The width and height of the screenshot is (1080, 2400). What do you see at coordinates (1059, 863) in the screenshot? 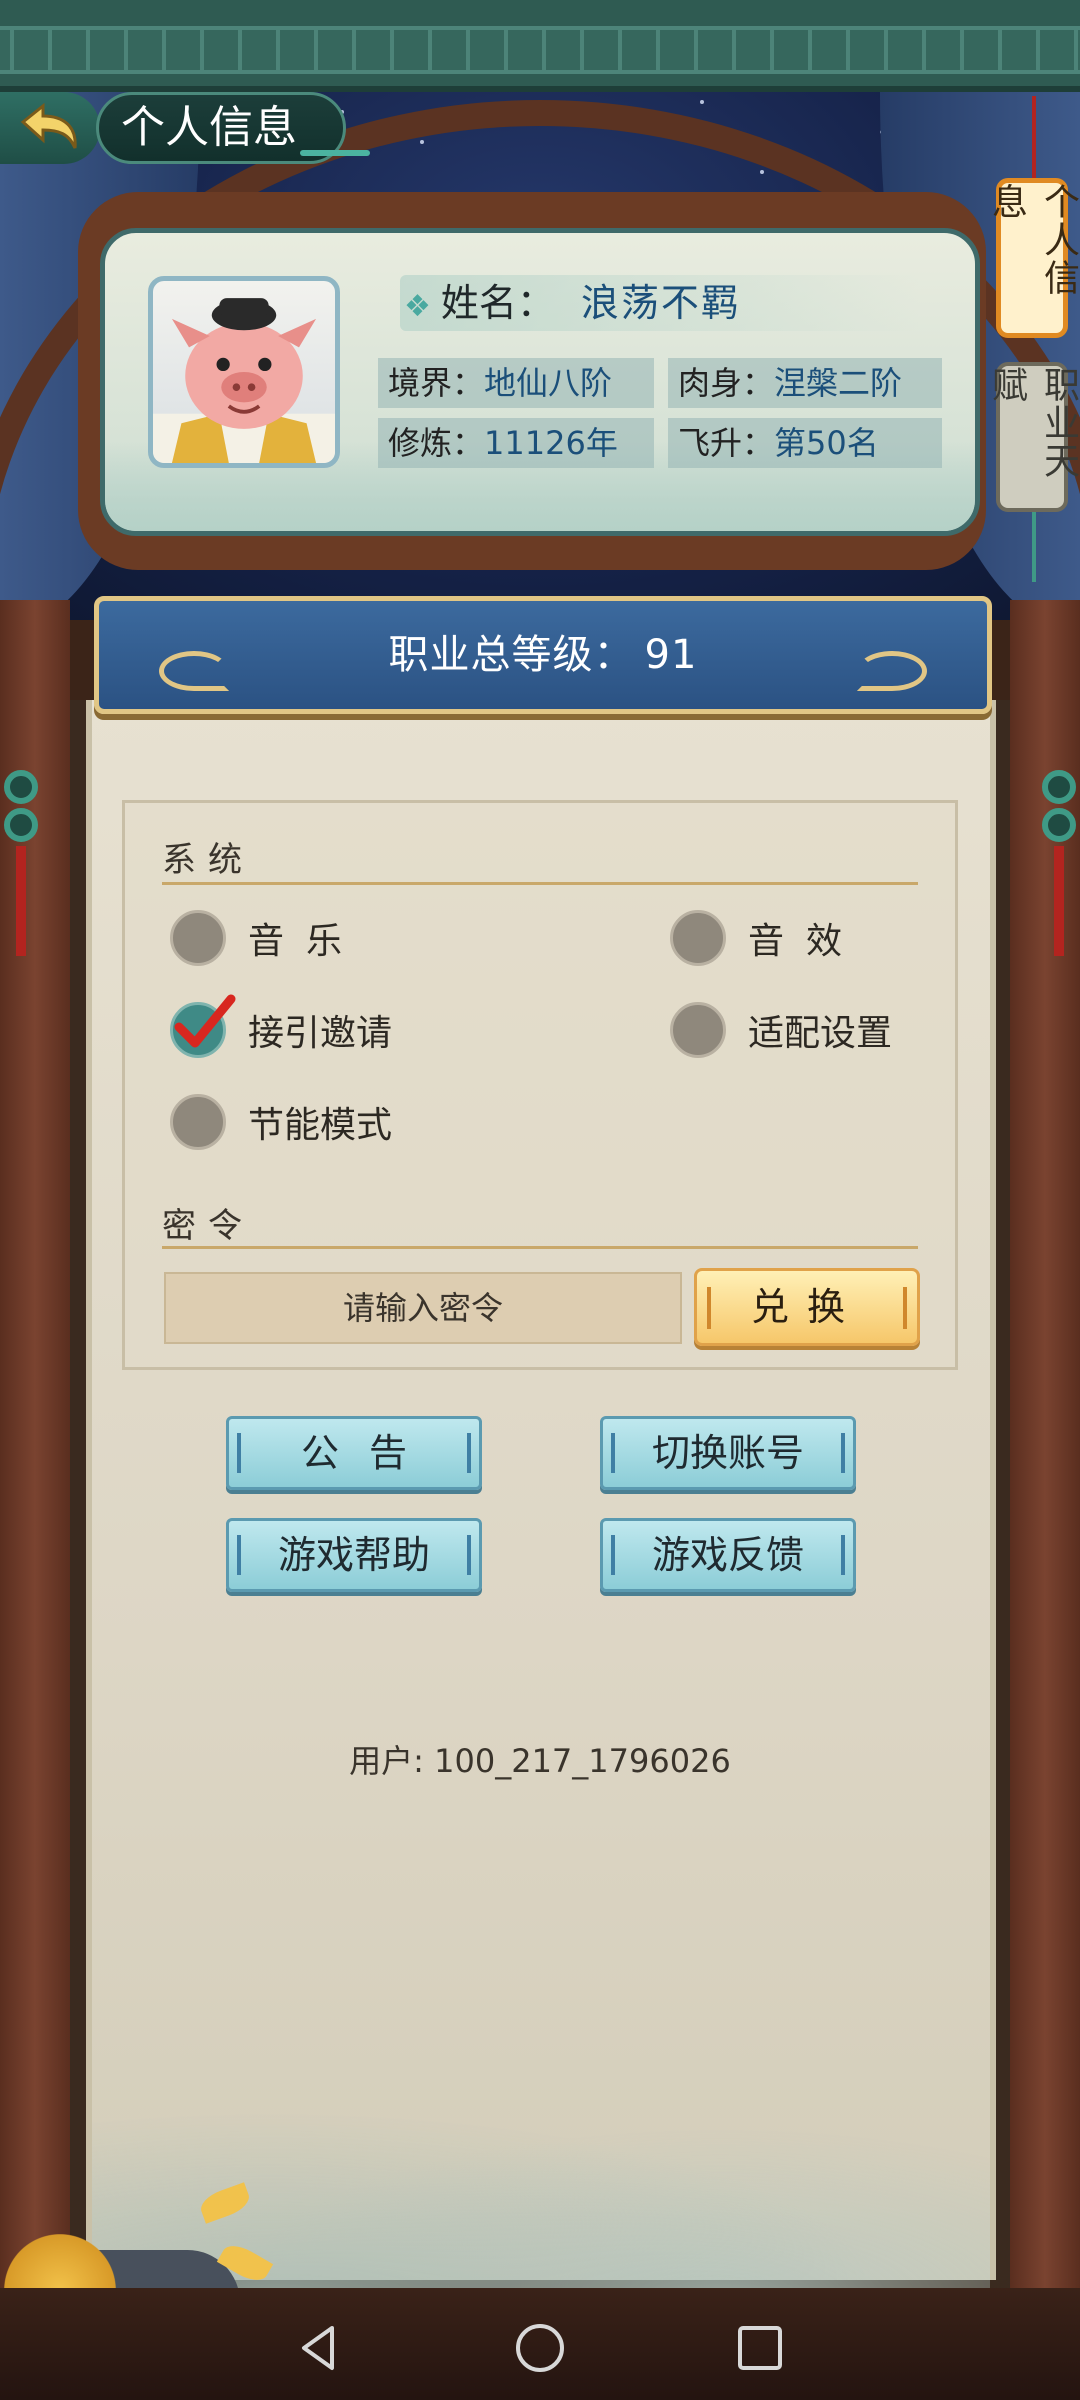
I see `right-coin-charm` at bounding box center [1059, 863].